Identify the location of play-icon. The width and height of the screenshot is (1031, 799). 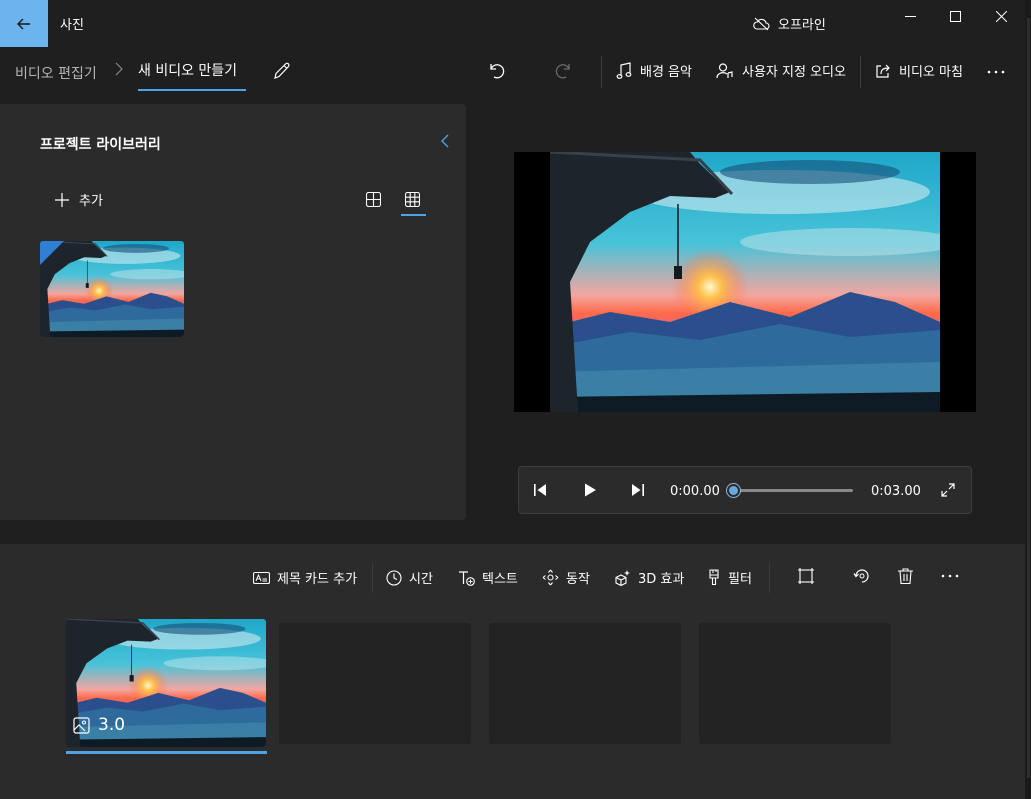
(590, 490).